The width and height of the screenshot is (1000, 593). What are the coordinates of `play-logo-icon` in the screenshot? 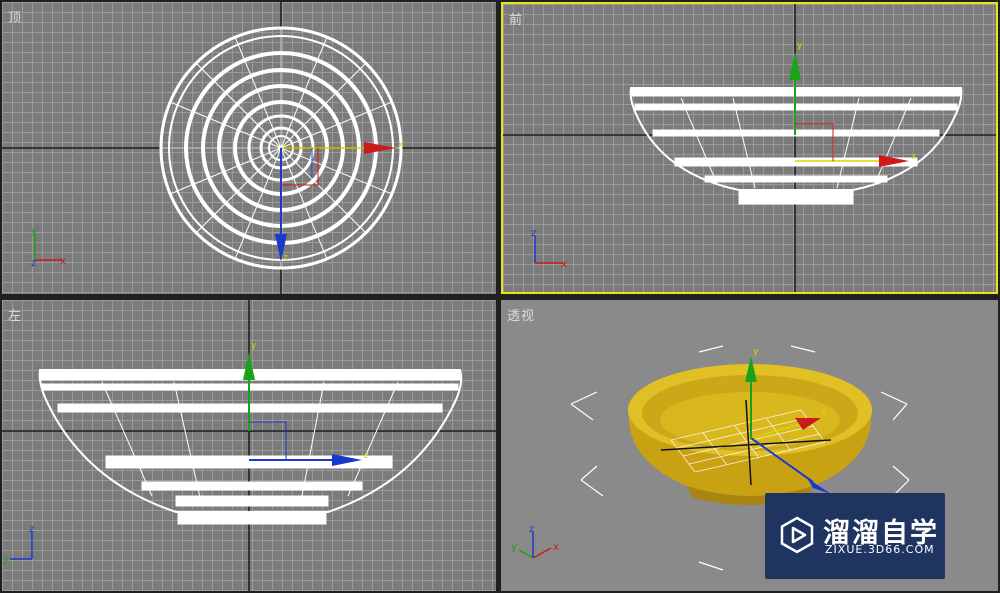 It's located at (797, 535).